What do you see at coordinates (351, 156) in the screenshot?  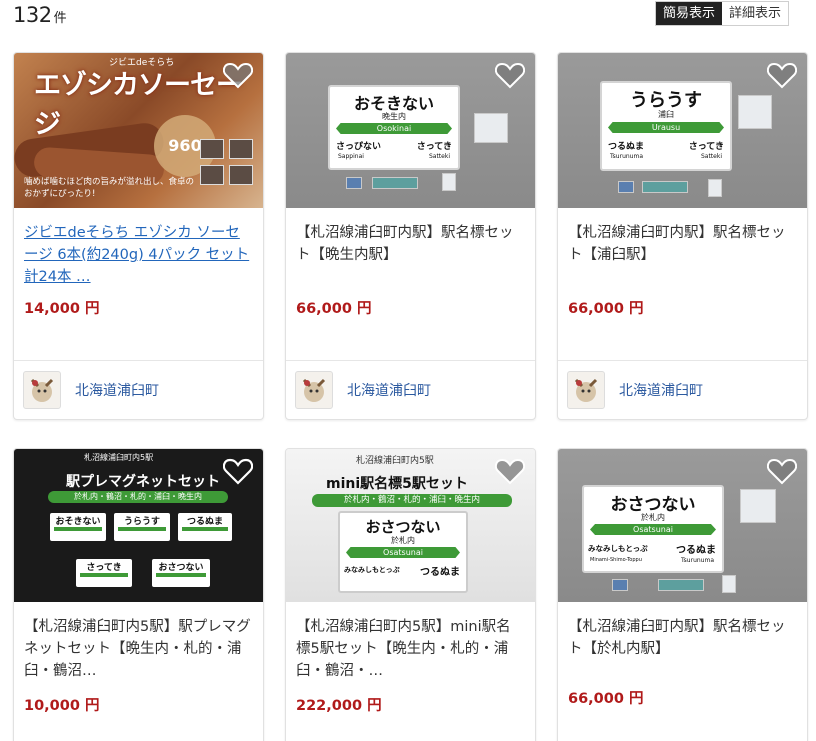 I see `prev-station-romaji: Sappinai` at bounding box center [351, 156].